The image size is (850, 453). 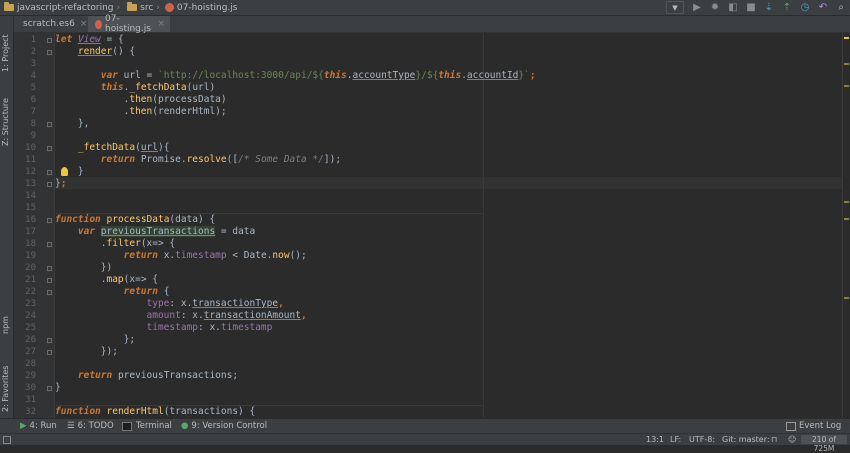 I want to click on code-line-21: .map(x=> {, so click(x=106, y=279).